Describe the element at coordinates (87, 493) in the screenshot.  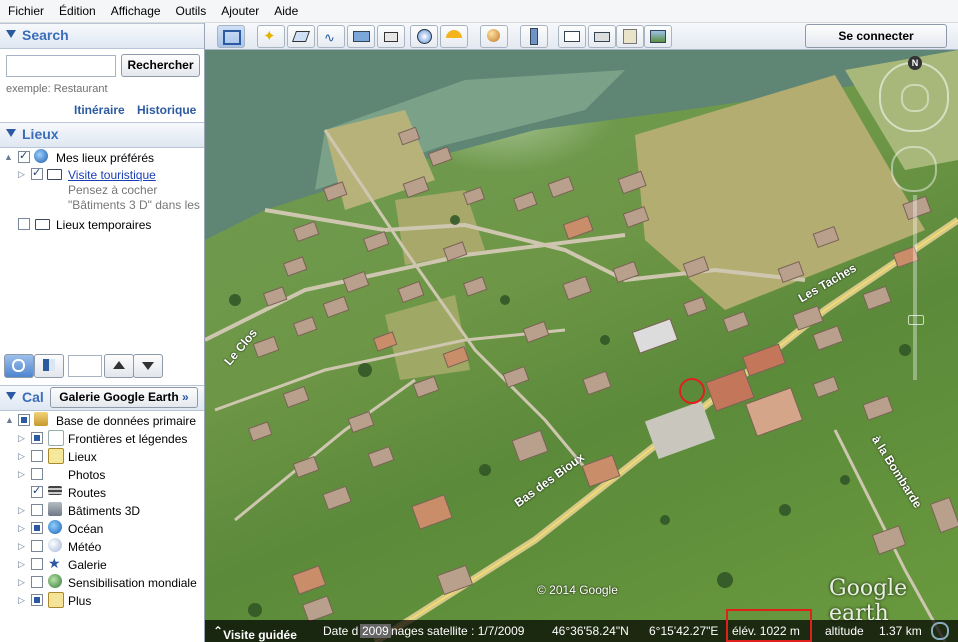
I see `layer-roads-label: Routes` at that location.